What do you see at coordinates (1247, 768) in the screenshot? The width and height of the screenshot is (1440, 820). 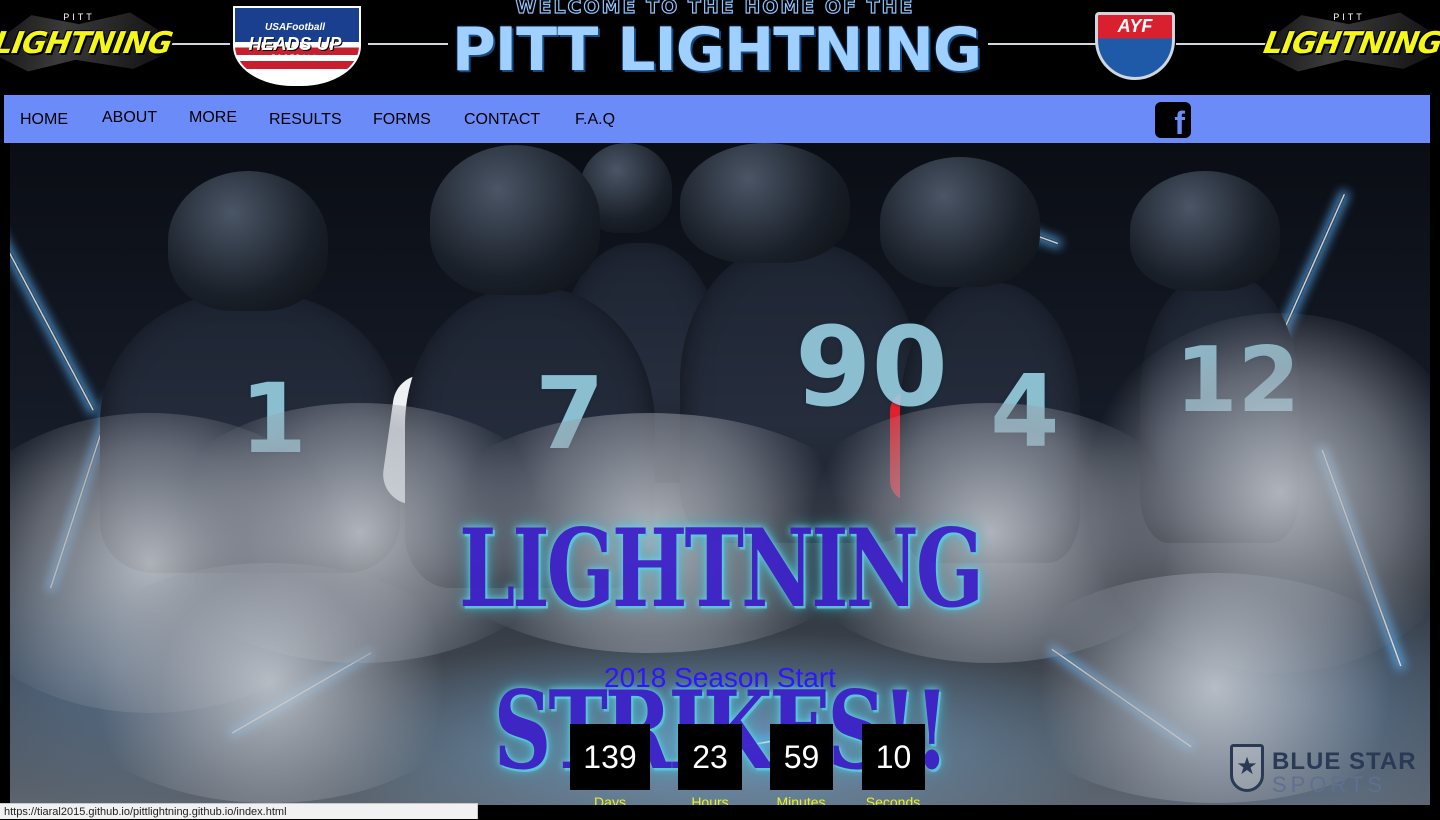 I see `star-icon: ★` at bounding box center [1247, 768].